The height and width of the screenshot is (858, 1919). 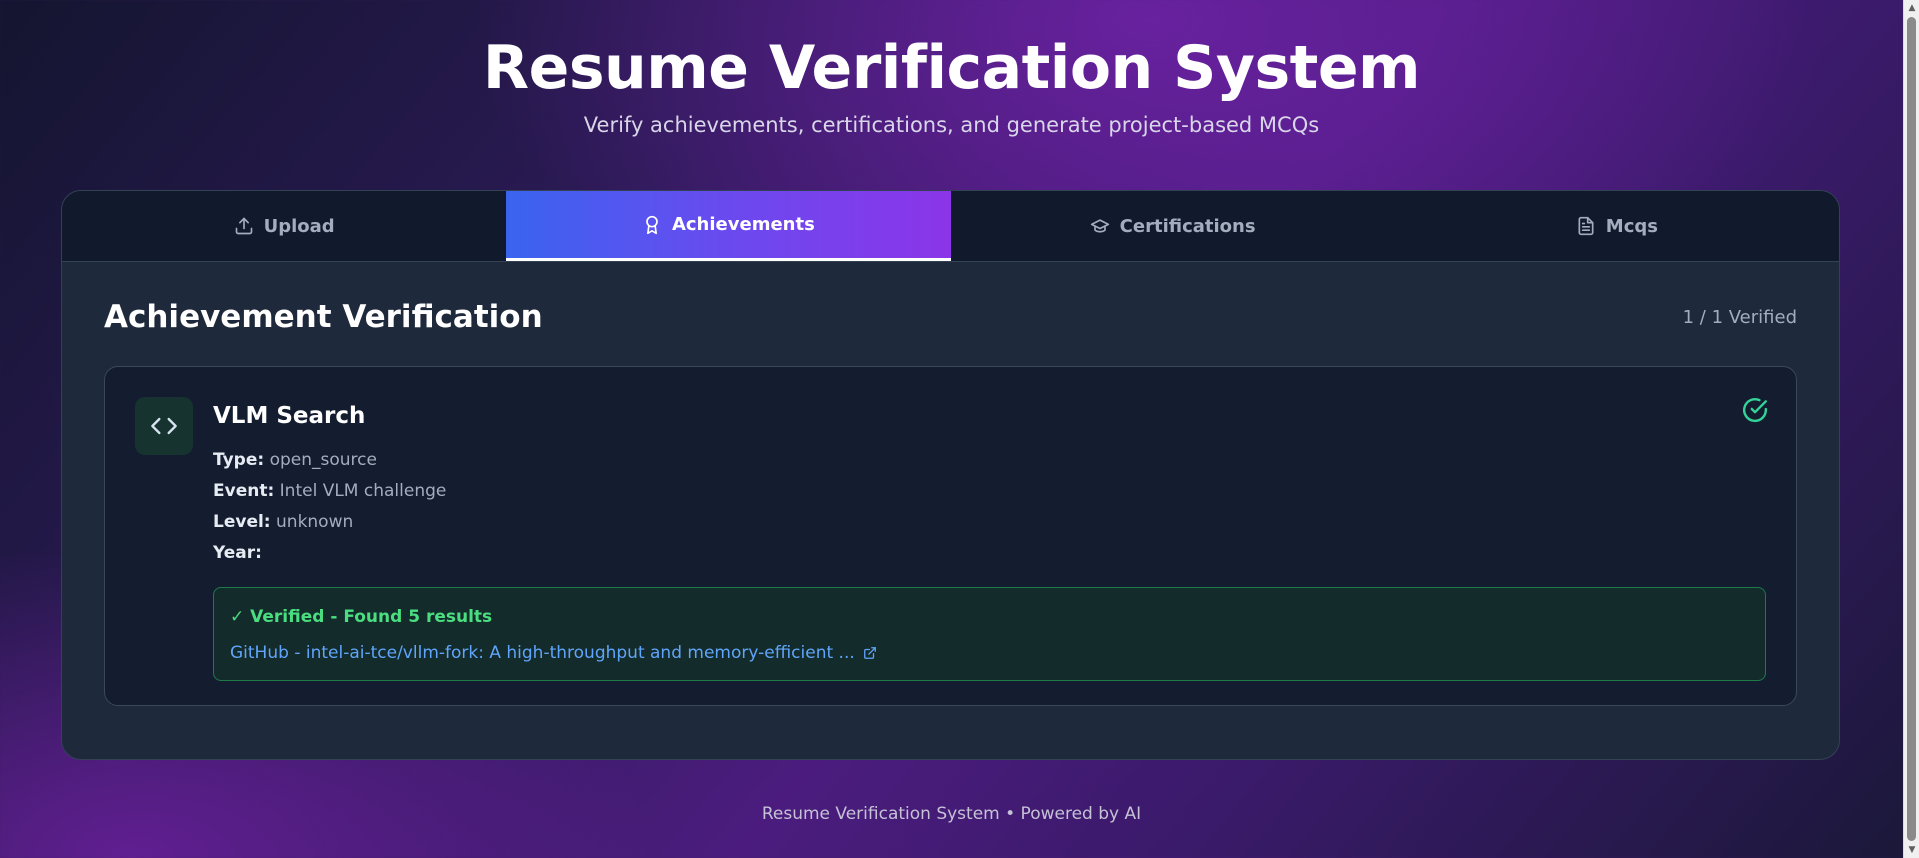 What do you see at coordinates (315, 522) in the screenshot?
I see `meta-value: unknown` at bounding box center [315, 522].